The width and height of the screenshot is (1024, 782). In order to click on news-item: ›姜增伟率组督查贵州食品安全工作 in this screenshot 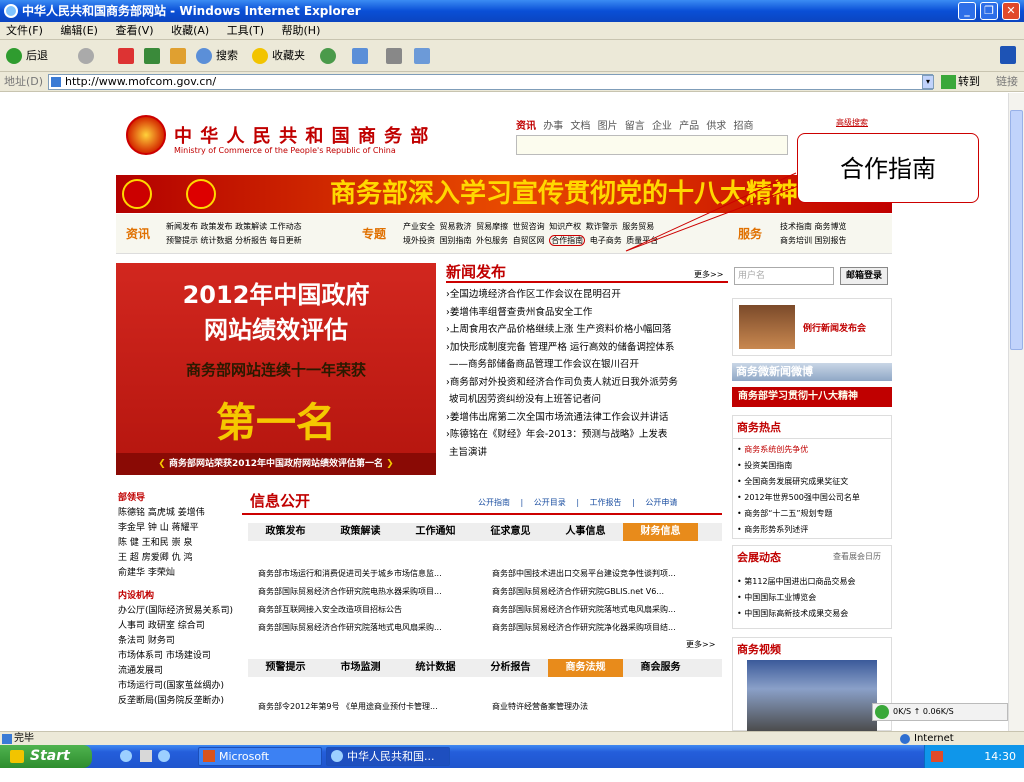, I will do `click(587, 313)`.